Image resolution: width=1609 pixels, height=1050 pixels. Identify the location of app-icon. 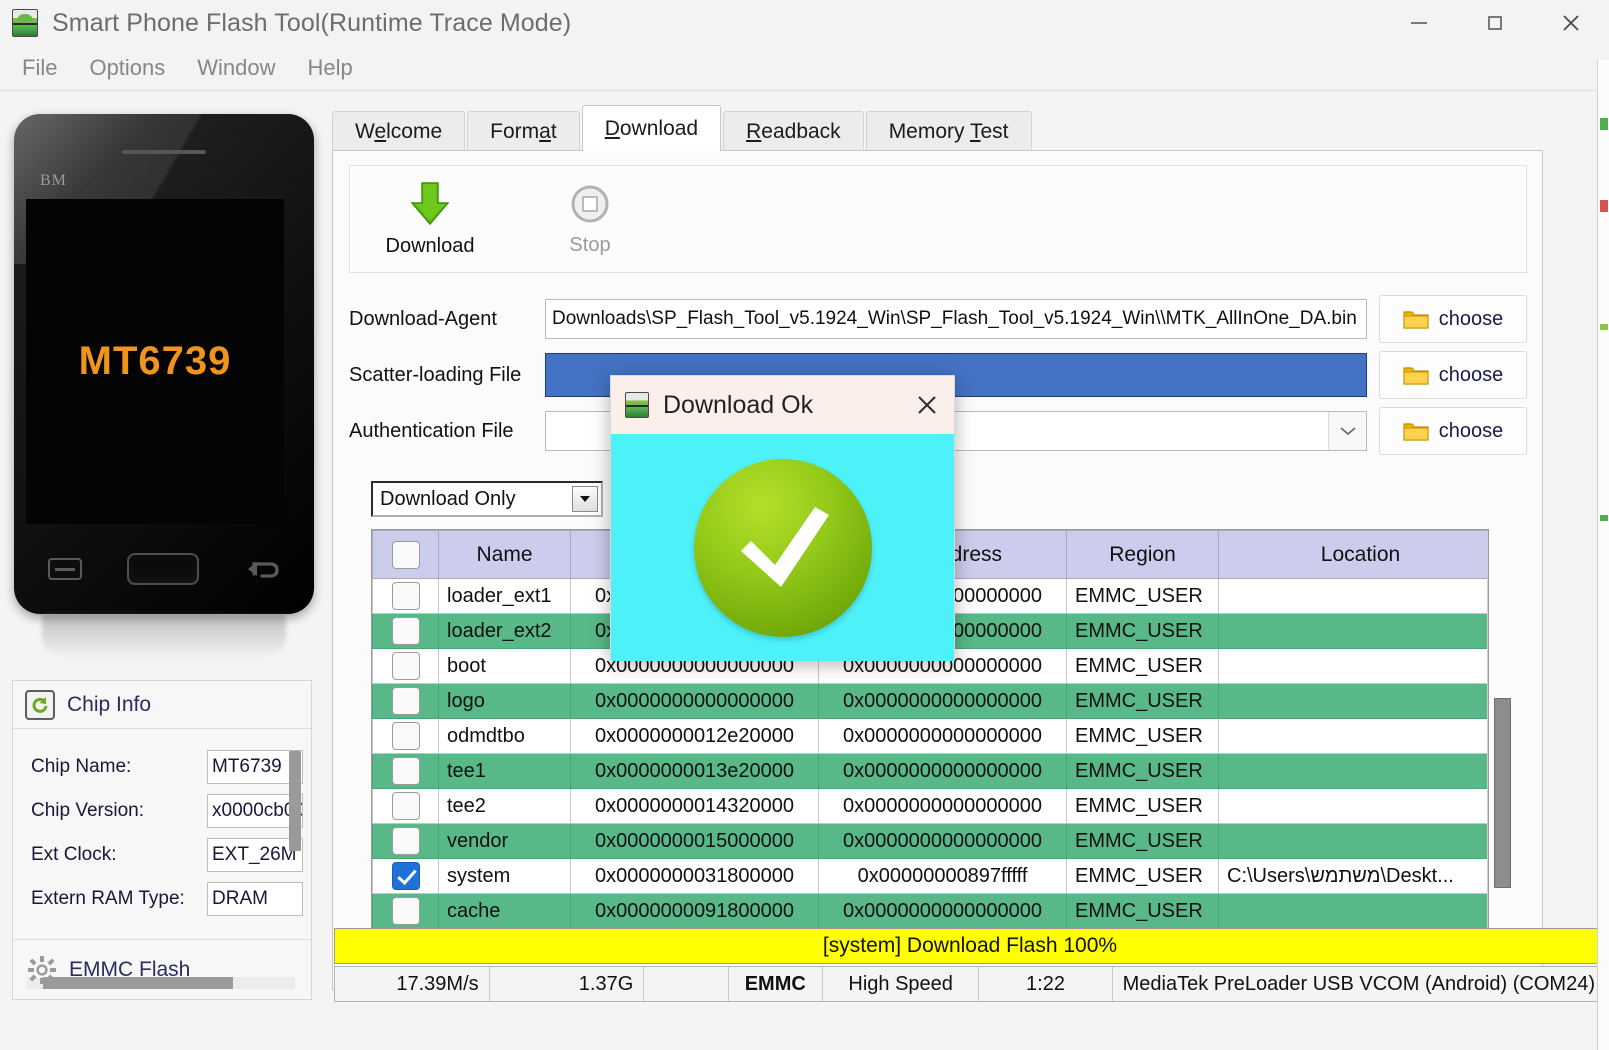
(25, 23).